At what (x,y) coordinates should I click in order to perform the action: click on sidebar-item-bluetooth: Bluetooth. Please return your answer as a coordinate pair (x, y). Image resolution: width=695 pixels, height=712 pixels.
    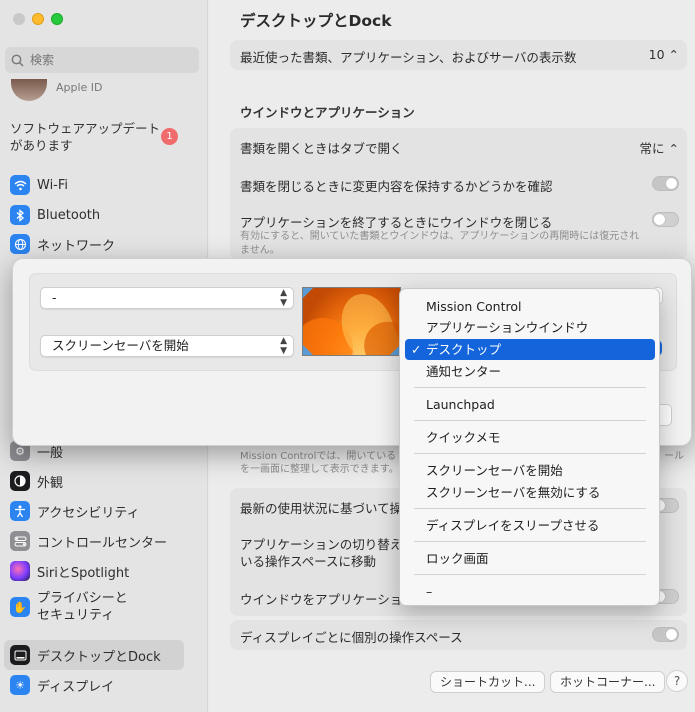
    Looking at the image, I should click on (55, 215).